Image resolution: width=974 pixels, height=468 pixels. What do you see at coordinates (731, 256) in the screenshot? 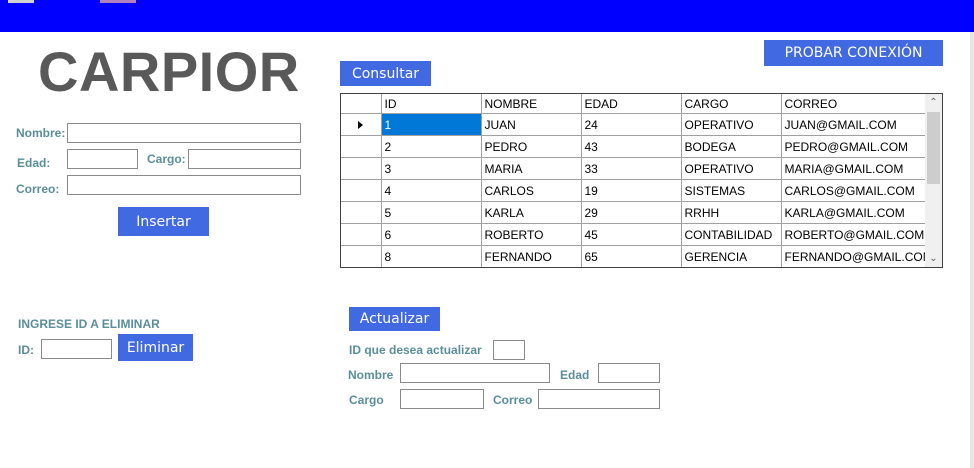
I see `table-cell: GERENCIA` at bounding box center [731, 256].